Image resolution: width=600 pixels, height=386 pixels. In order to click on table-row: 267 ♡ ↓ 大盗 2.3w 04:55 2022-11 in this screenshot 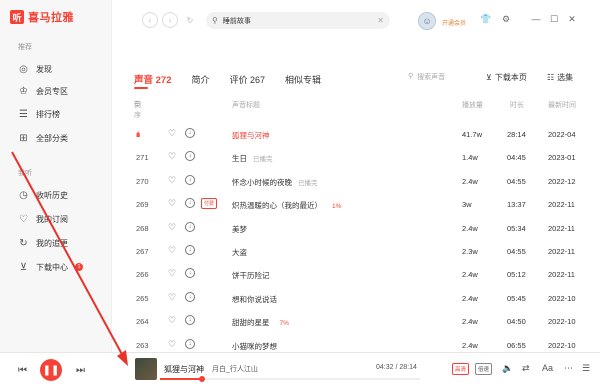, I will do `click(300, 252)`.